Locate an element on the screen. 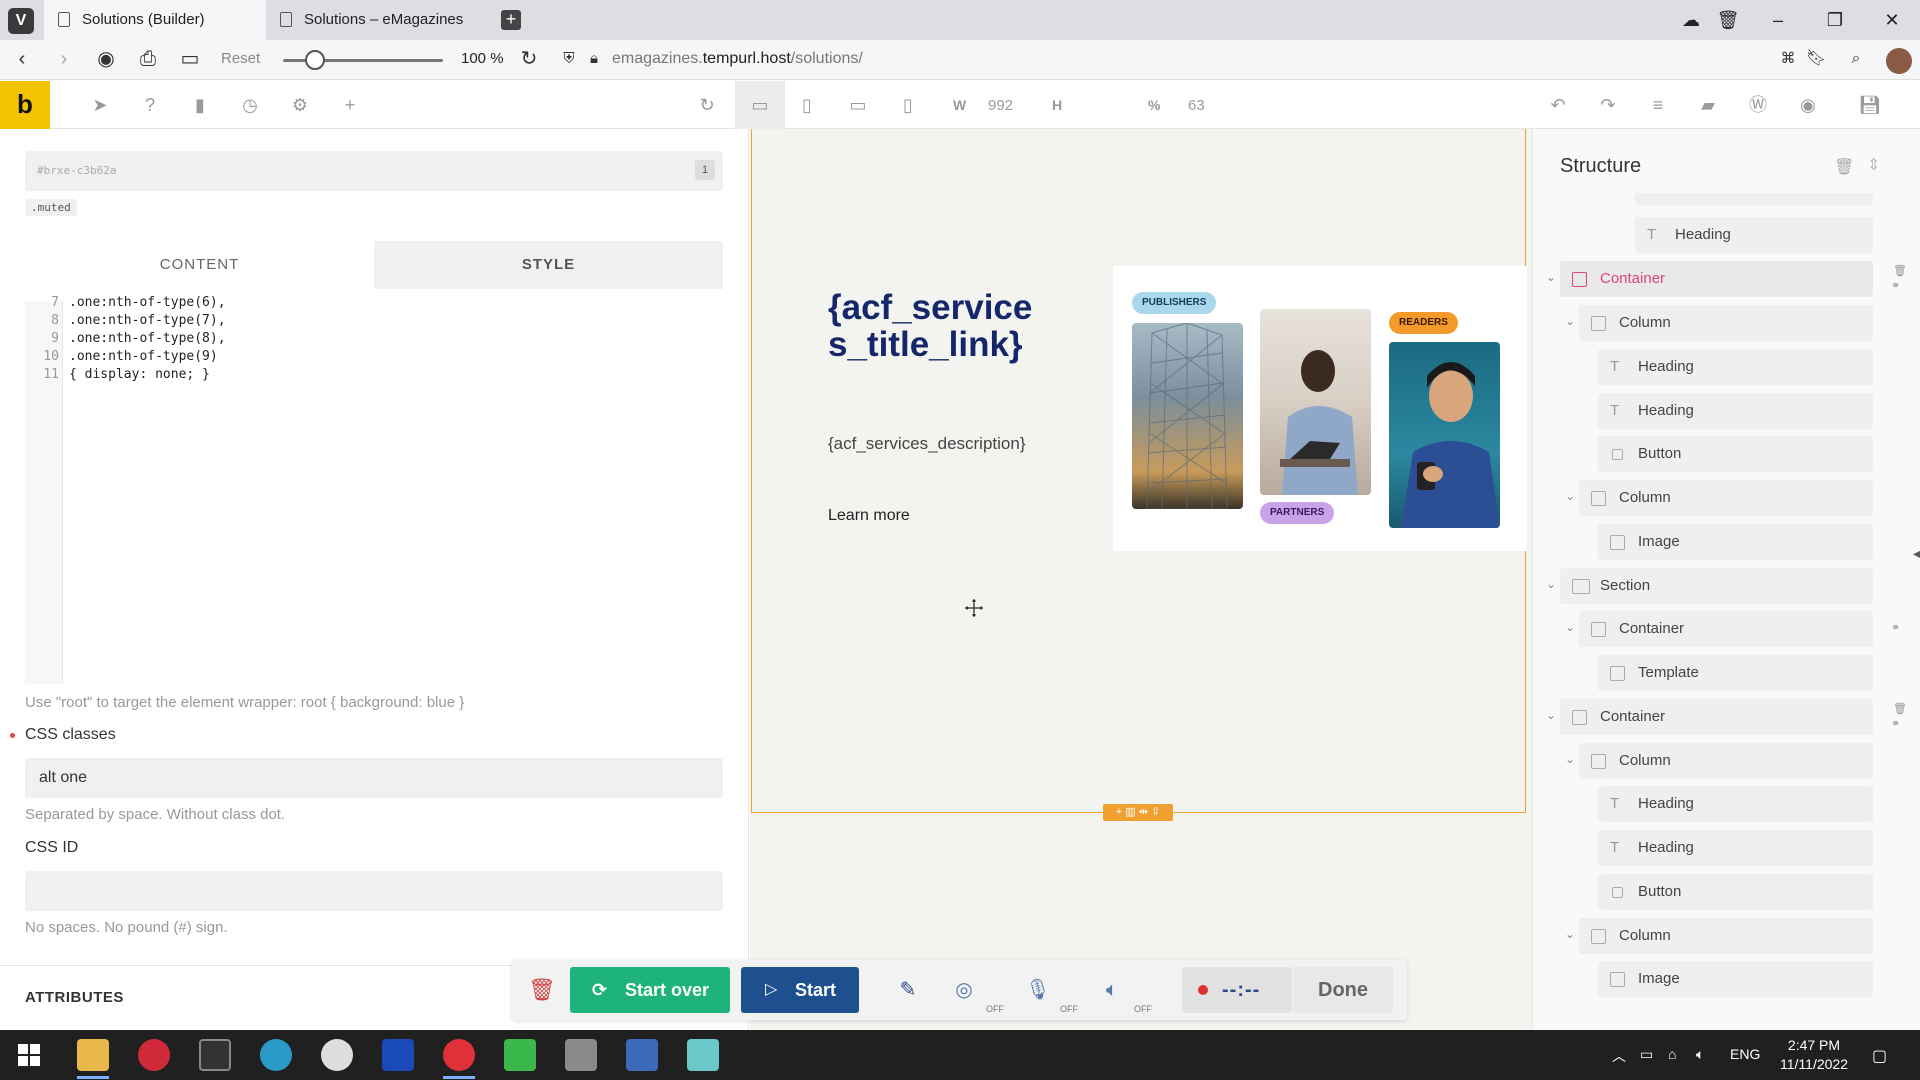 The width and height of the screenshot is (1920, 1080). history-icon: ◷ is located at coordinates (250, 105).